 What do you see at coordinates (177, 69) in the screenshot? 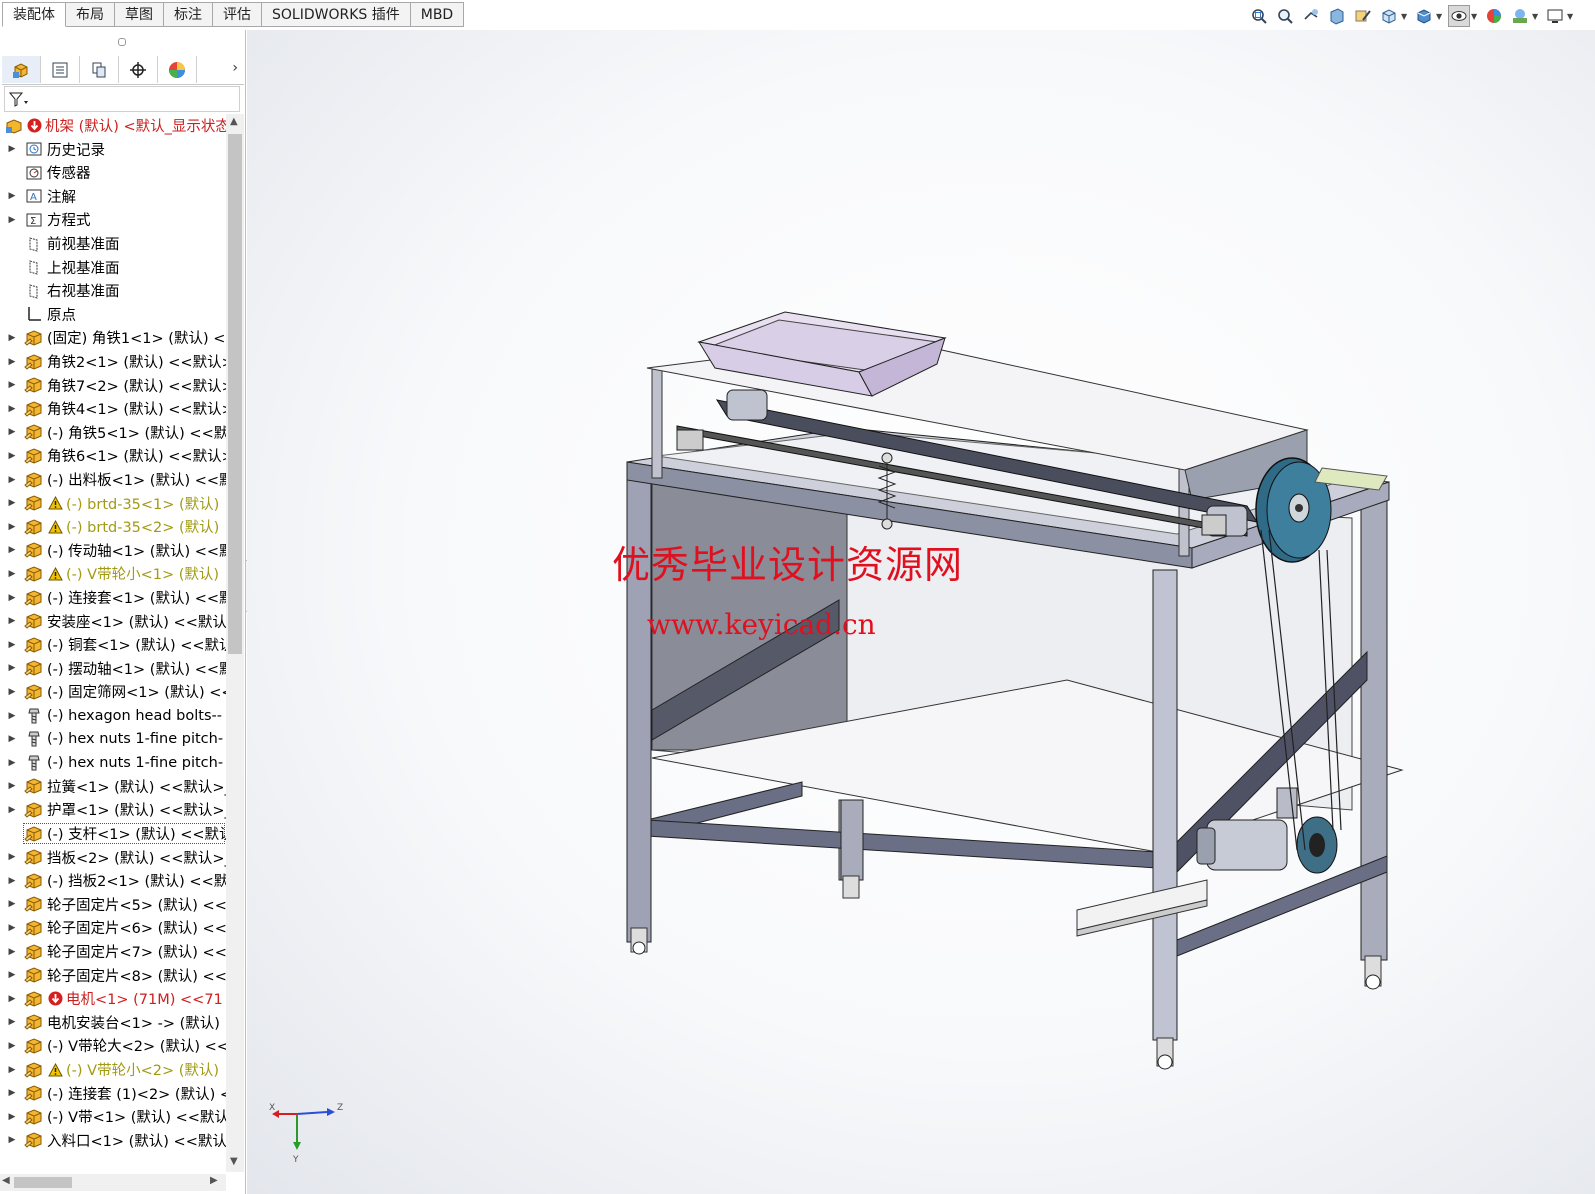
I see `displaymanager-icon` at bounding box center [177, 69].